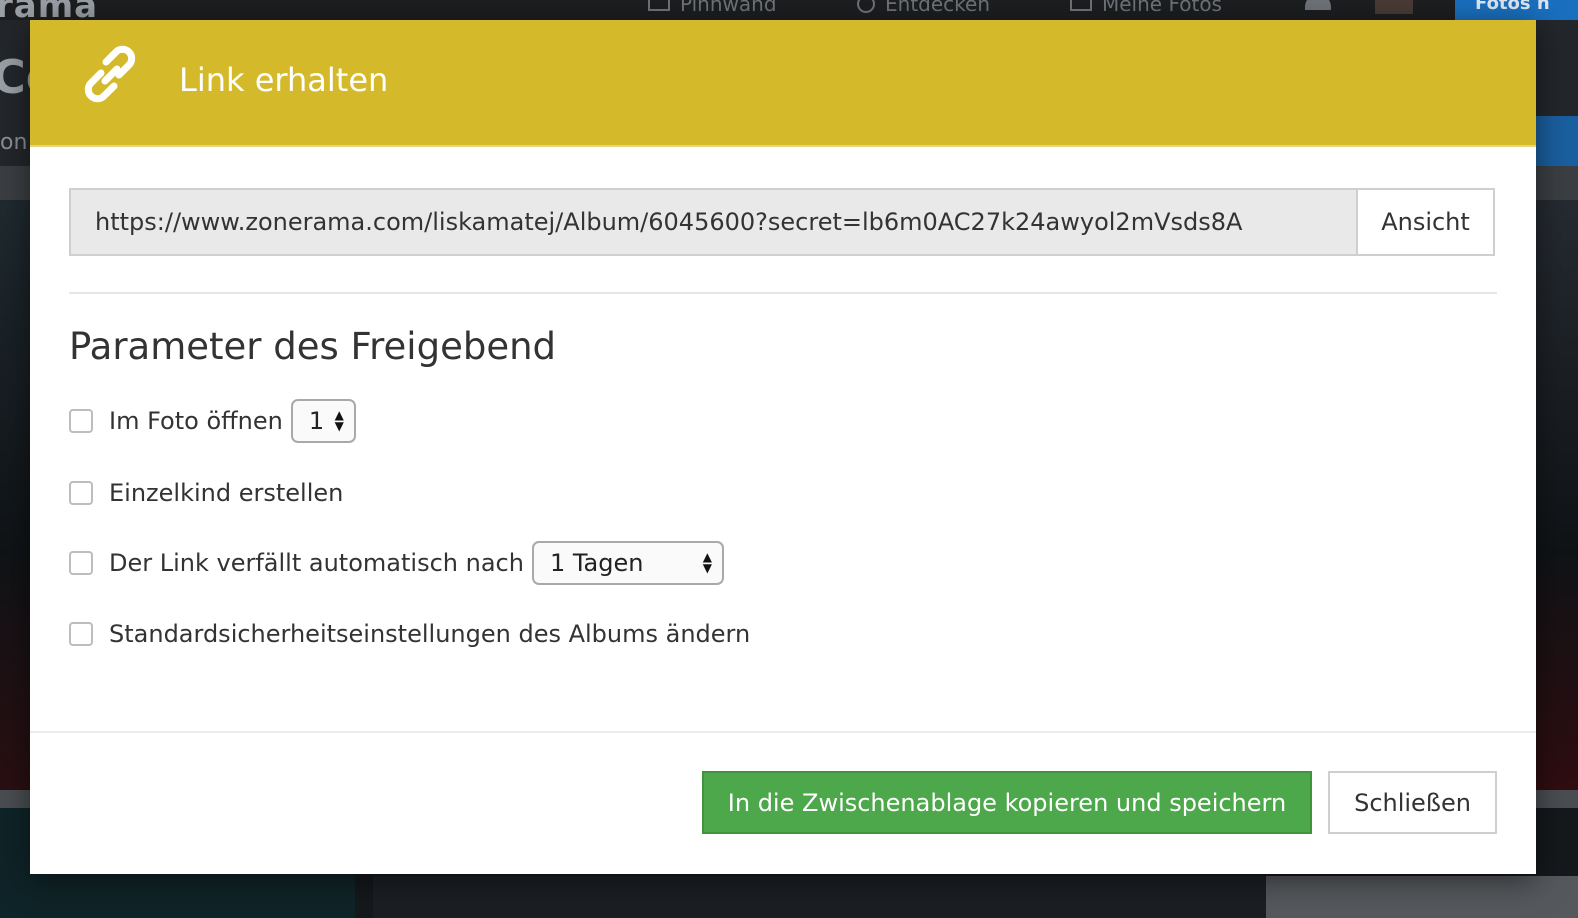 This screenshot has width=1578, height=918. I want to click on avatar, so click(1394, 7).